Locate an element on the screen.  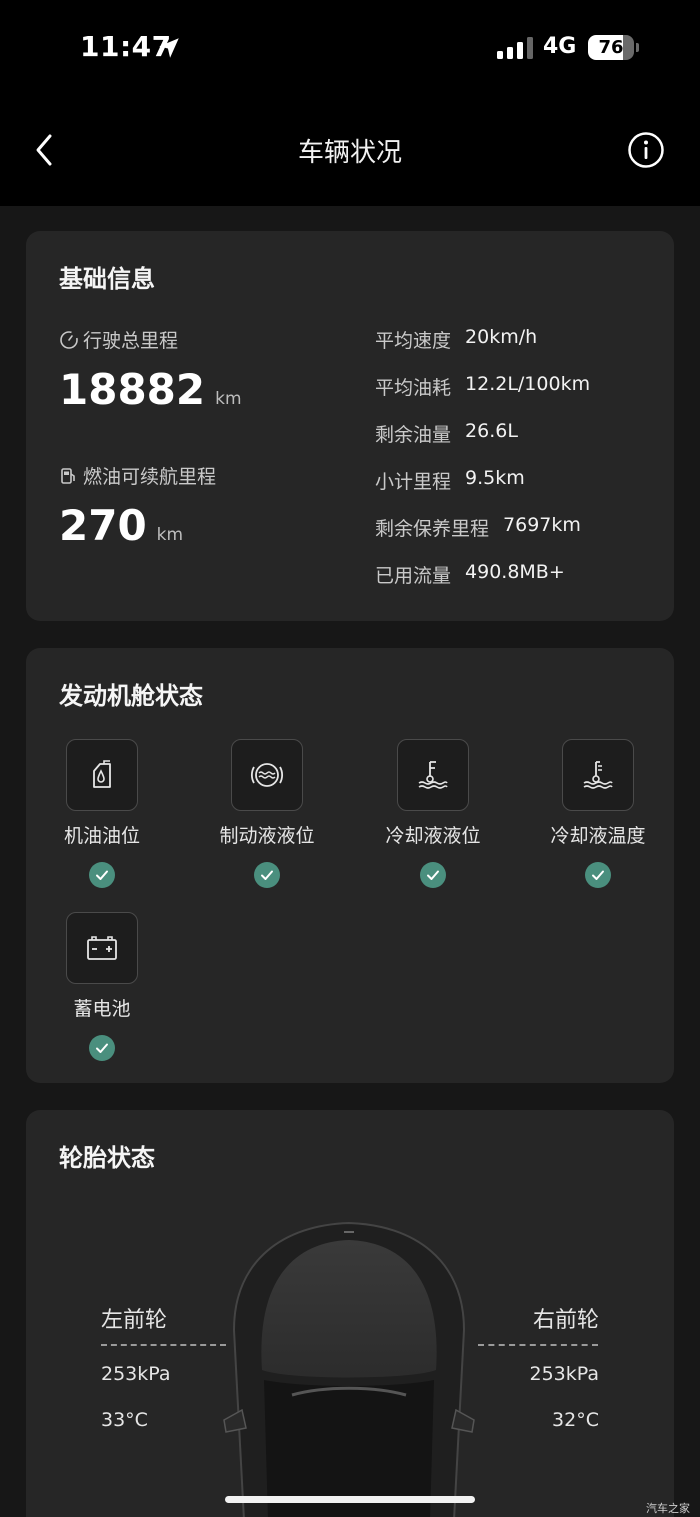
info-icon is located at coordinates (646, 150).